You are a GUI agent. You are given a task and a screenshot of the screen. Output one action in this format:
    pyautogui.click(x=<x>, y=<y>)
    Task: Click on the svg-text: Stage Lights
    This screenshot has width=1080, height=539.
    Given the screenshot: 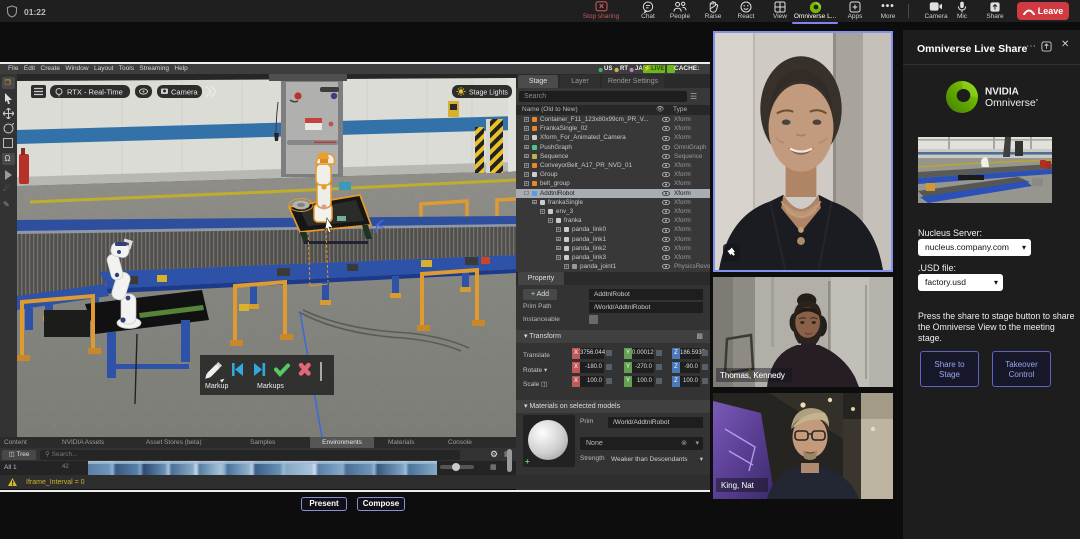 What is the action you would take?
    pyautogui.click(x=488, y=93)
    